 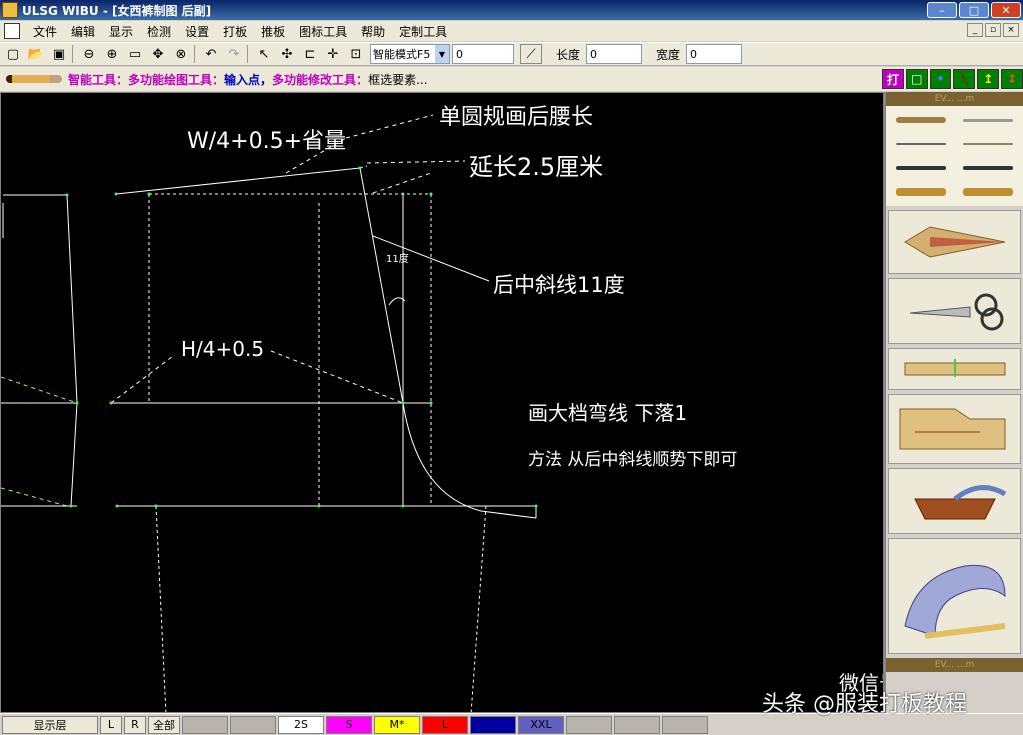 I want to click on pencil-tool-icon, so click(x=921, y=120).